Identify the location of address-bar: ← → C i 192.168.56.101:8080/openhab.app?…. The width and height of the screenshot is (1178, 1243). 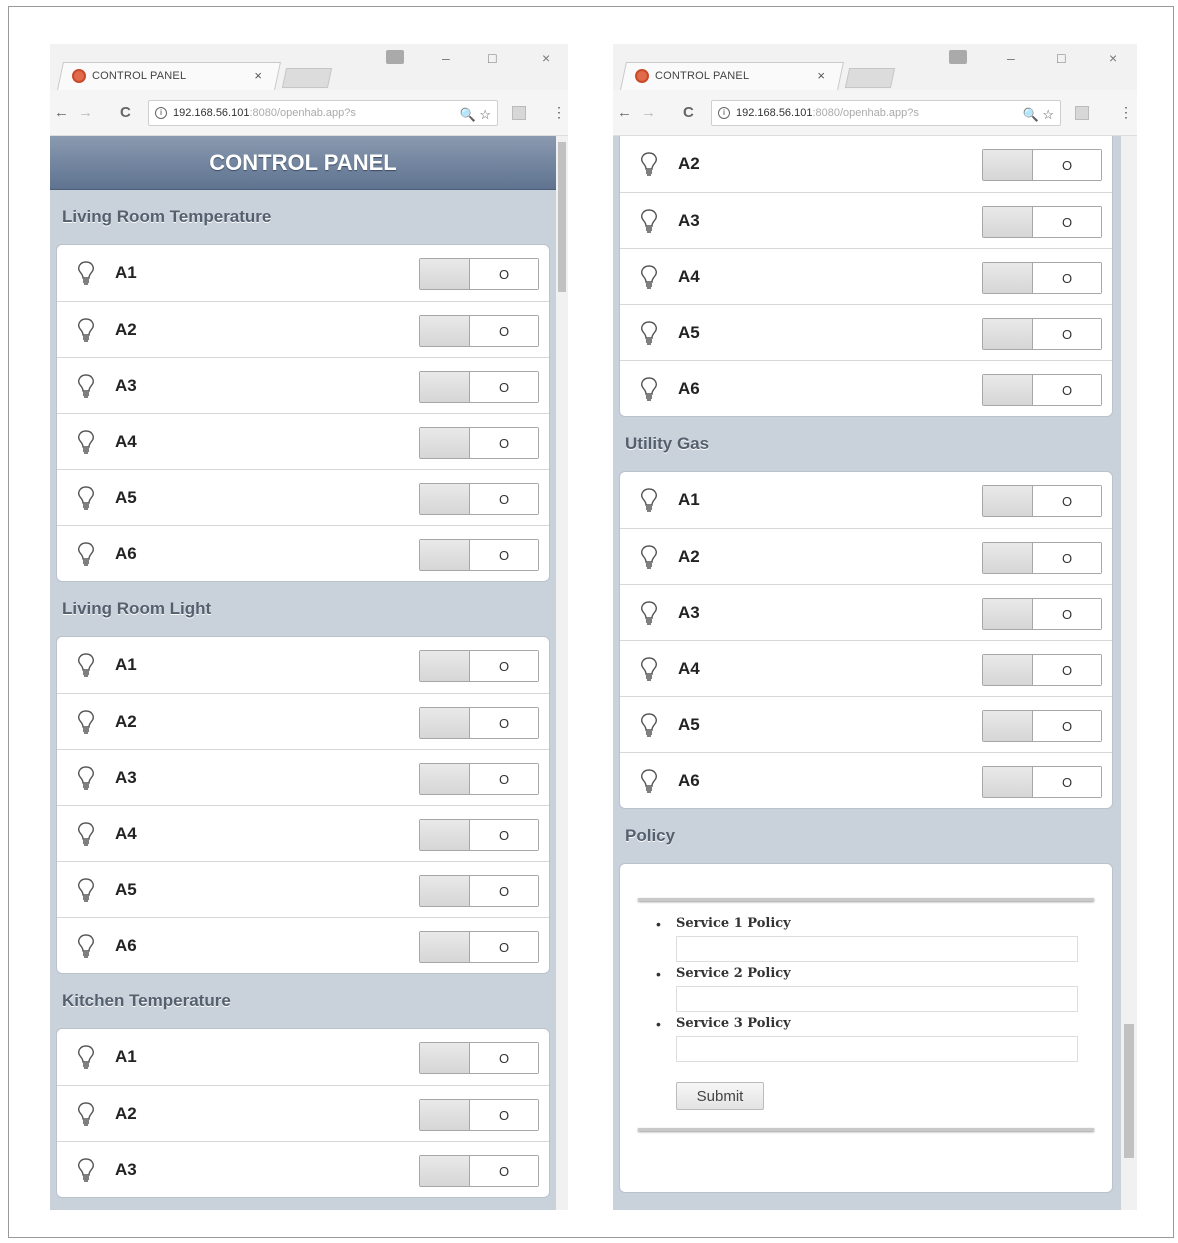
(875, 113).